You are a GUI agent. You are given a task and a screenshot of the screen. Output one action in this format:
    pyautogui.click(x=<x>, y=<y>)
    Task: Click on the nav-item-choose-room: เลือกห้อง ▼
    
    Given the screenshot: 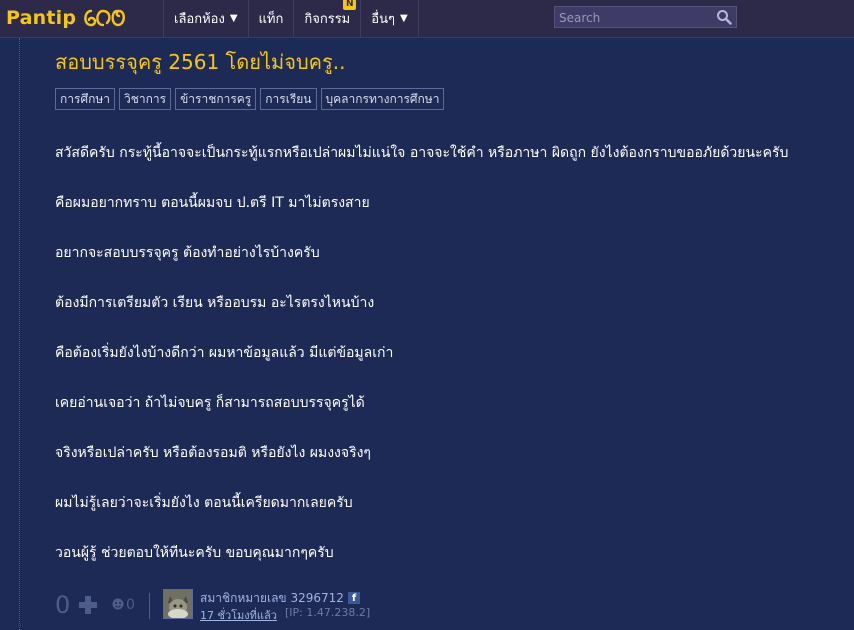 What is the action you would take?
    pyautogui.click(x=205, y=18)
    